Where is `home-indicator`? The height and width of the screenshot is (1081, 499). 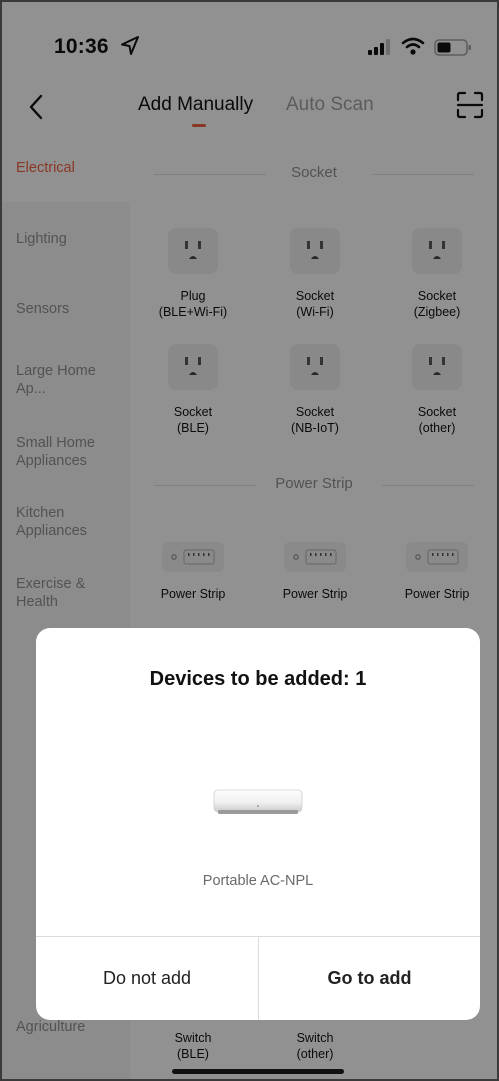
home-indicator is located at coordinates (258, 1071).